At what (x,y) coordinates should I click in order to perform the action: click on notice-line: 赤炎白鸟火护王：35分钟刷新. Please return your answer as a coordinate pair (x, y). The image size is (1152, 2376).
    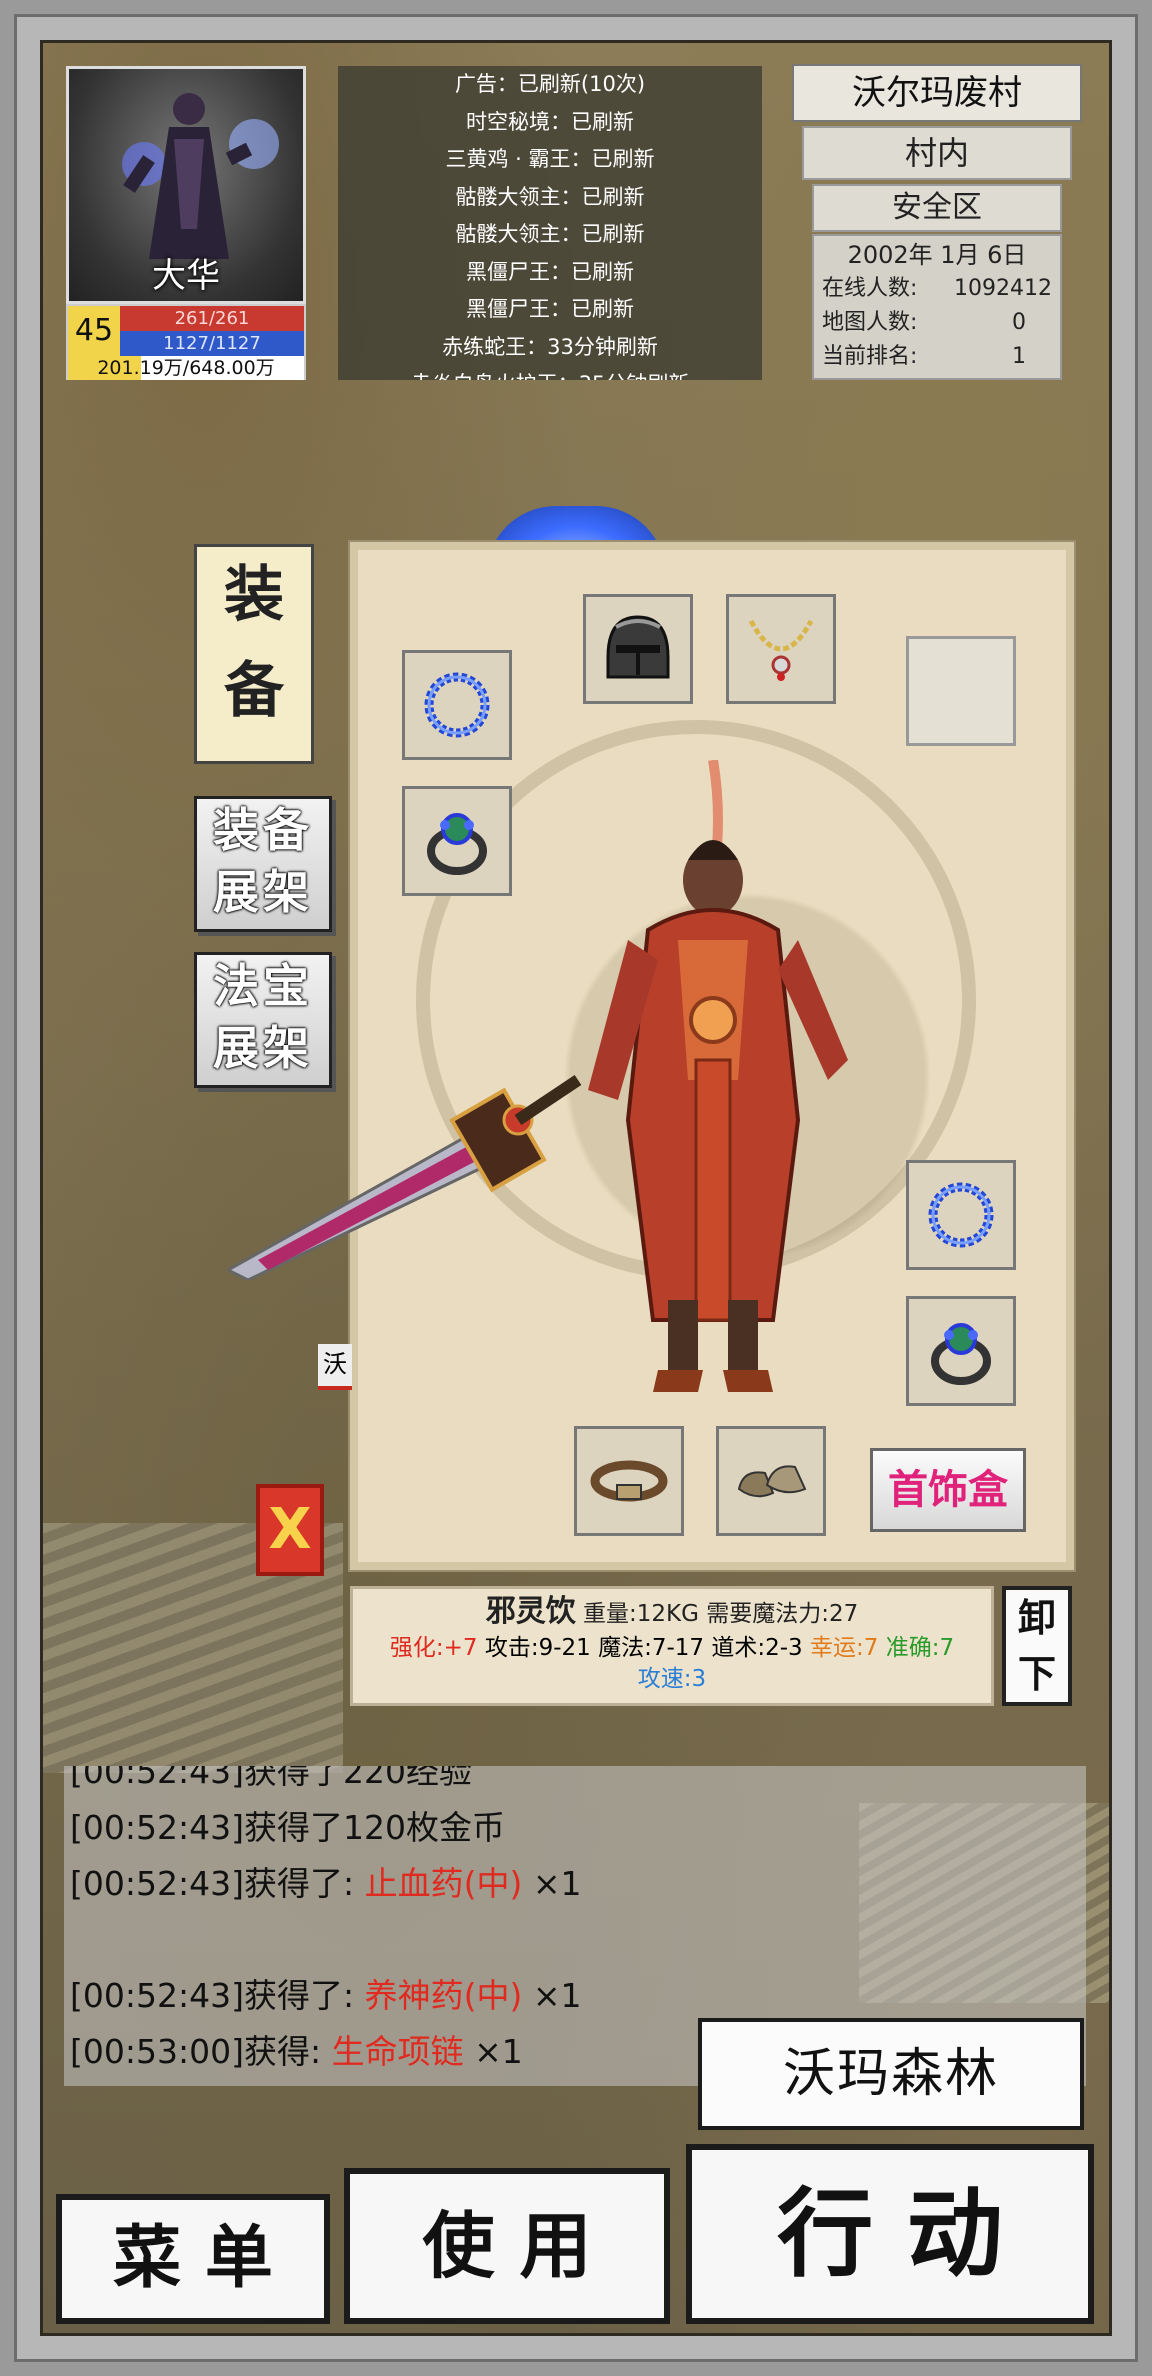
    Looking at the image, I should click on (550, 373).